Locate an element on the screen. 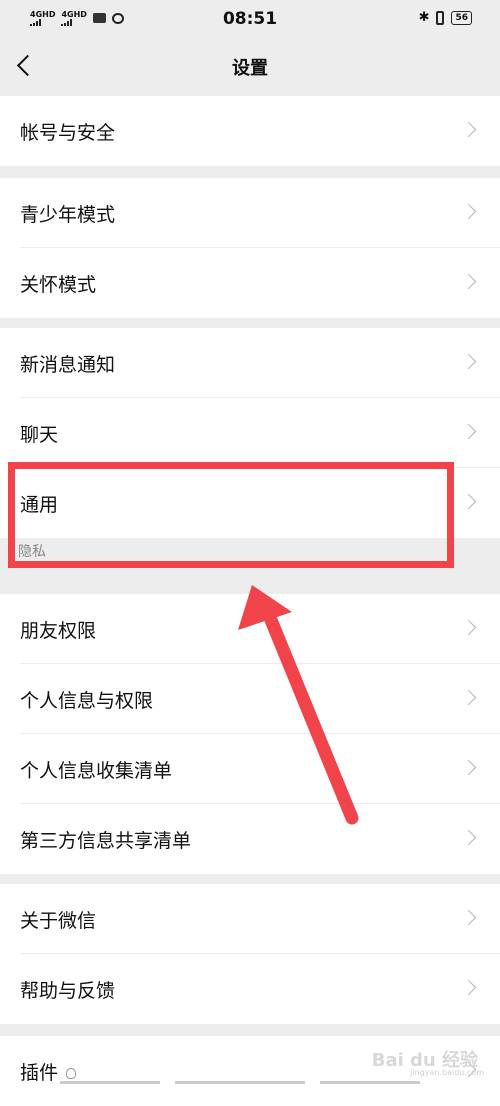 The width and height of the screenshot is (500, 1106). watermark-url: jingyan.baidu.com is located at coordinates (447, 1072).